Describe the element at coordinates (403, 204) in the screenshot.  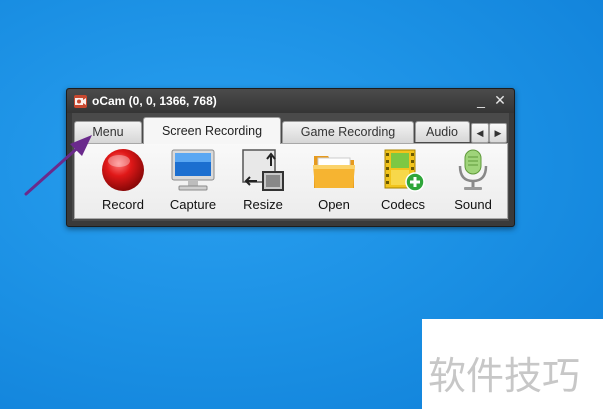
I see `codecs-label: Codecs` at that location.